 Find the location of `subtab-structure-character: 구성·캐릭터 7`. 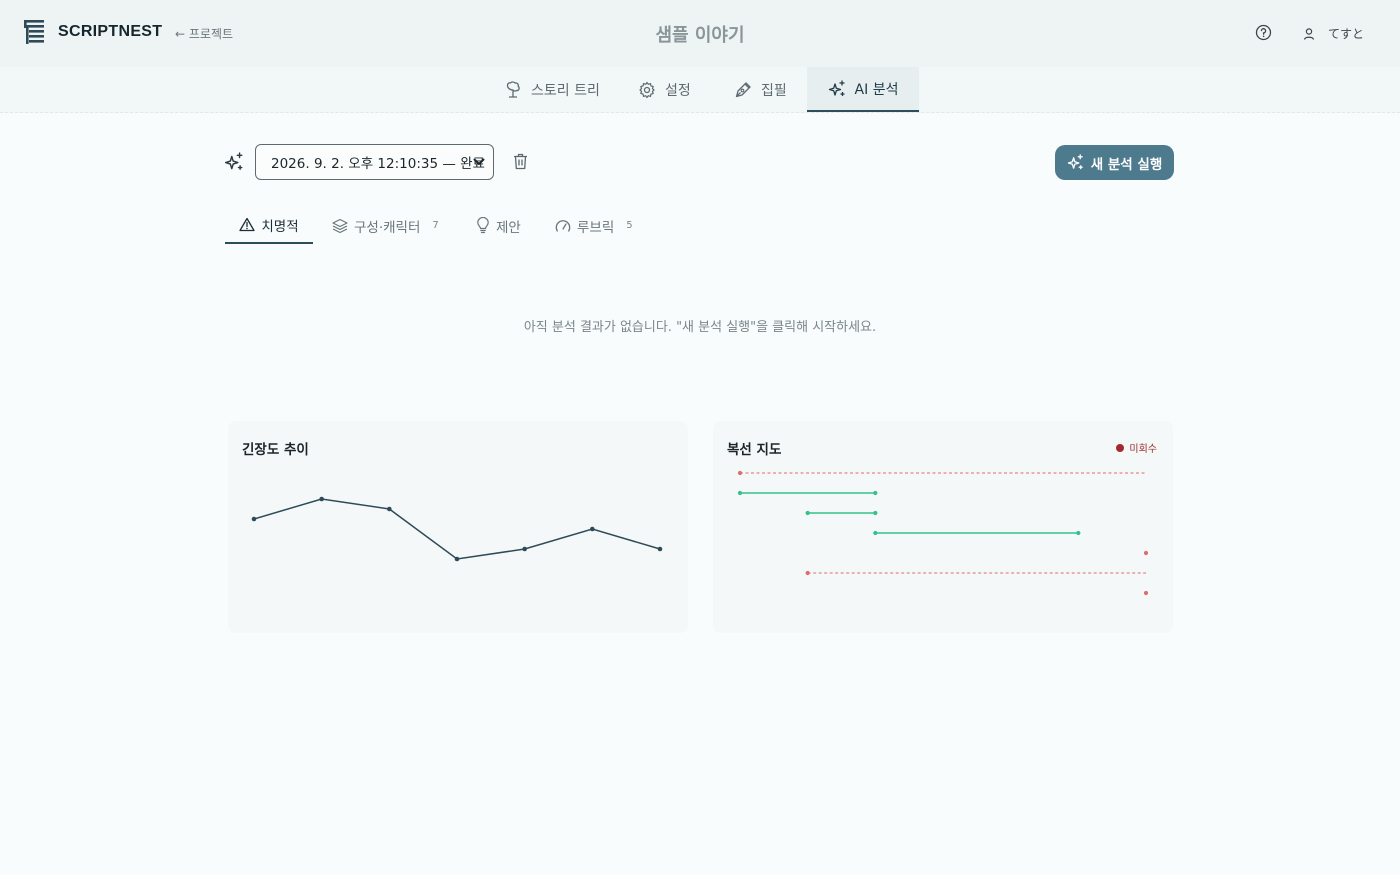

subtab-structure-character: 구성·캐릭터 7 is located at coordinates (385, 225).